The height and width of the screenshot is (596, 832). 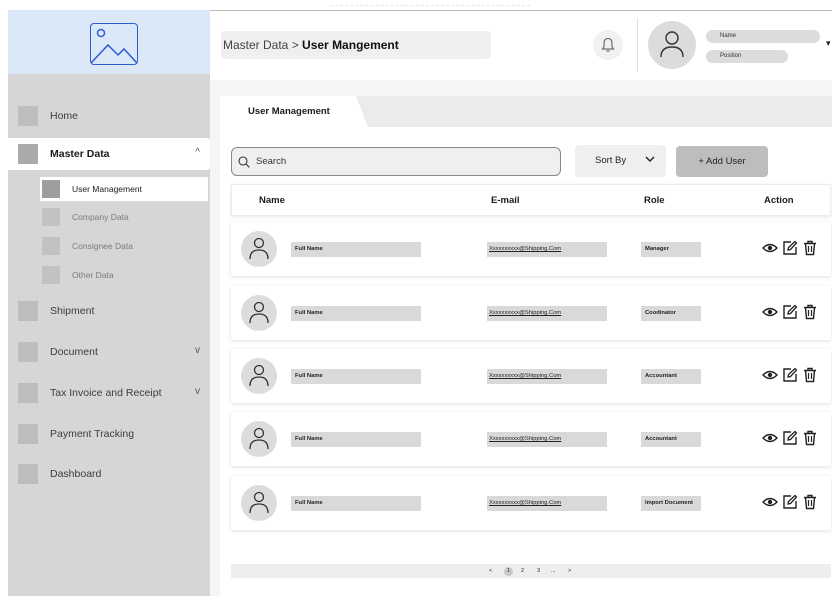 What do you see at coordinates (28, 474) in the screenshot?
I see `dashboard-icon` at bounding box center [28, 474].